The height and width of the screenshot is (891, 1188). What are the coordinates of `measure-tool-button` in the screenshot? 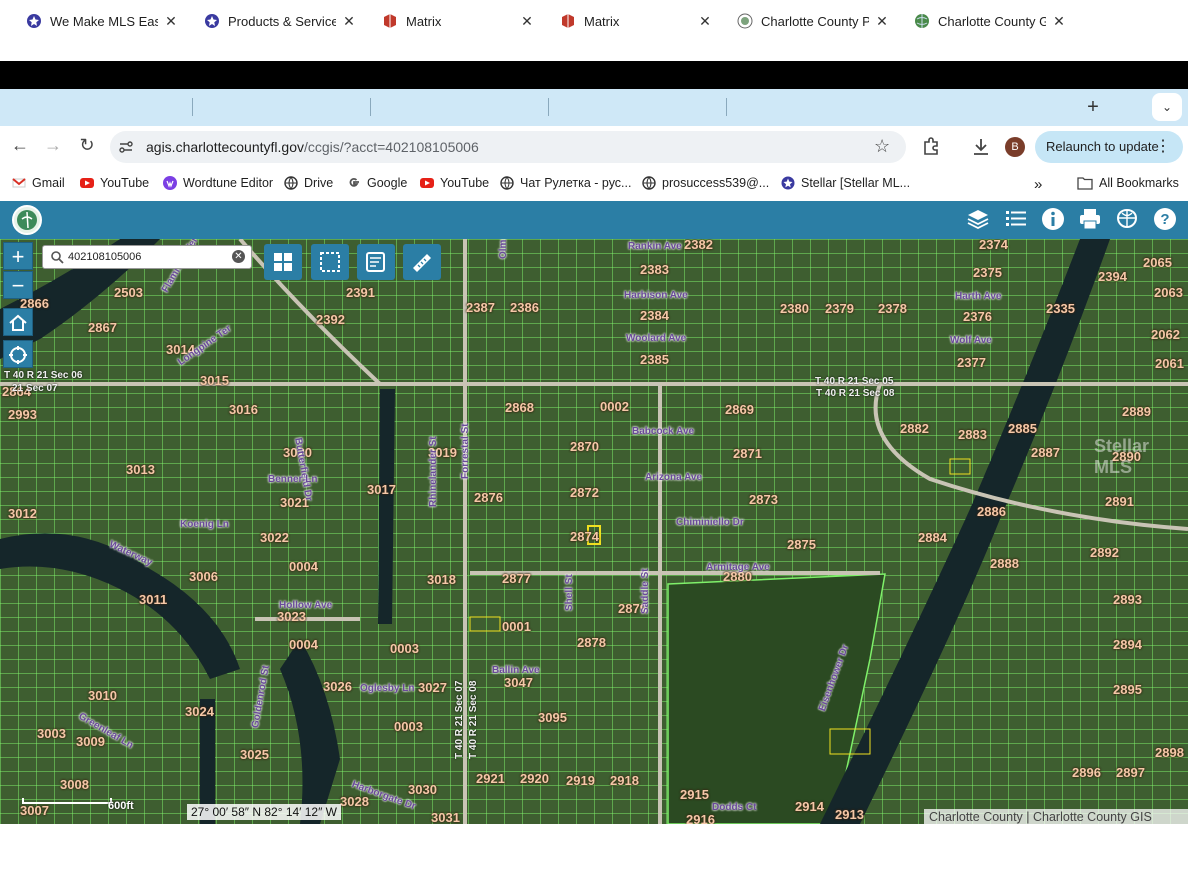 It's located at (422, 262).